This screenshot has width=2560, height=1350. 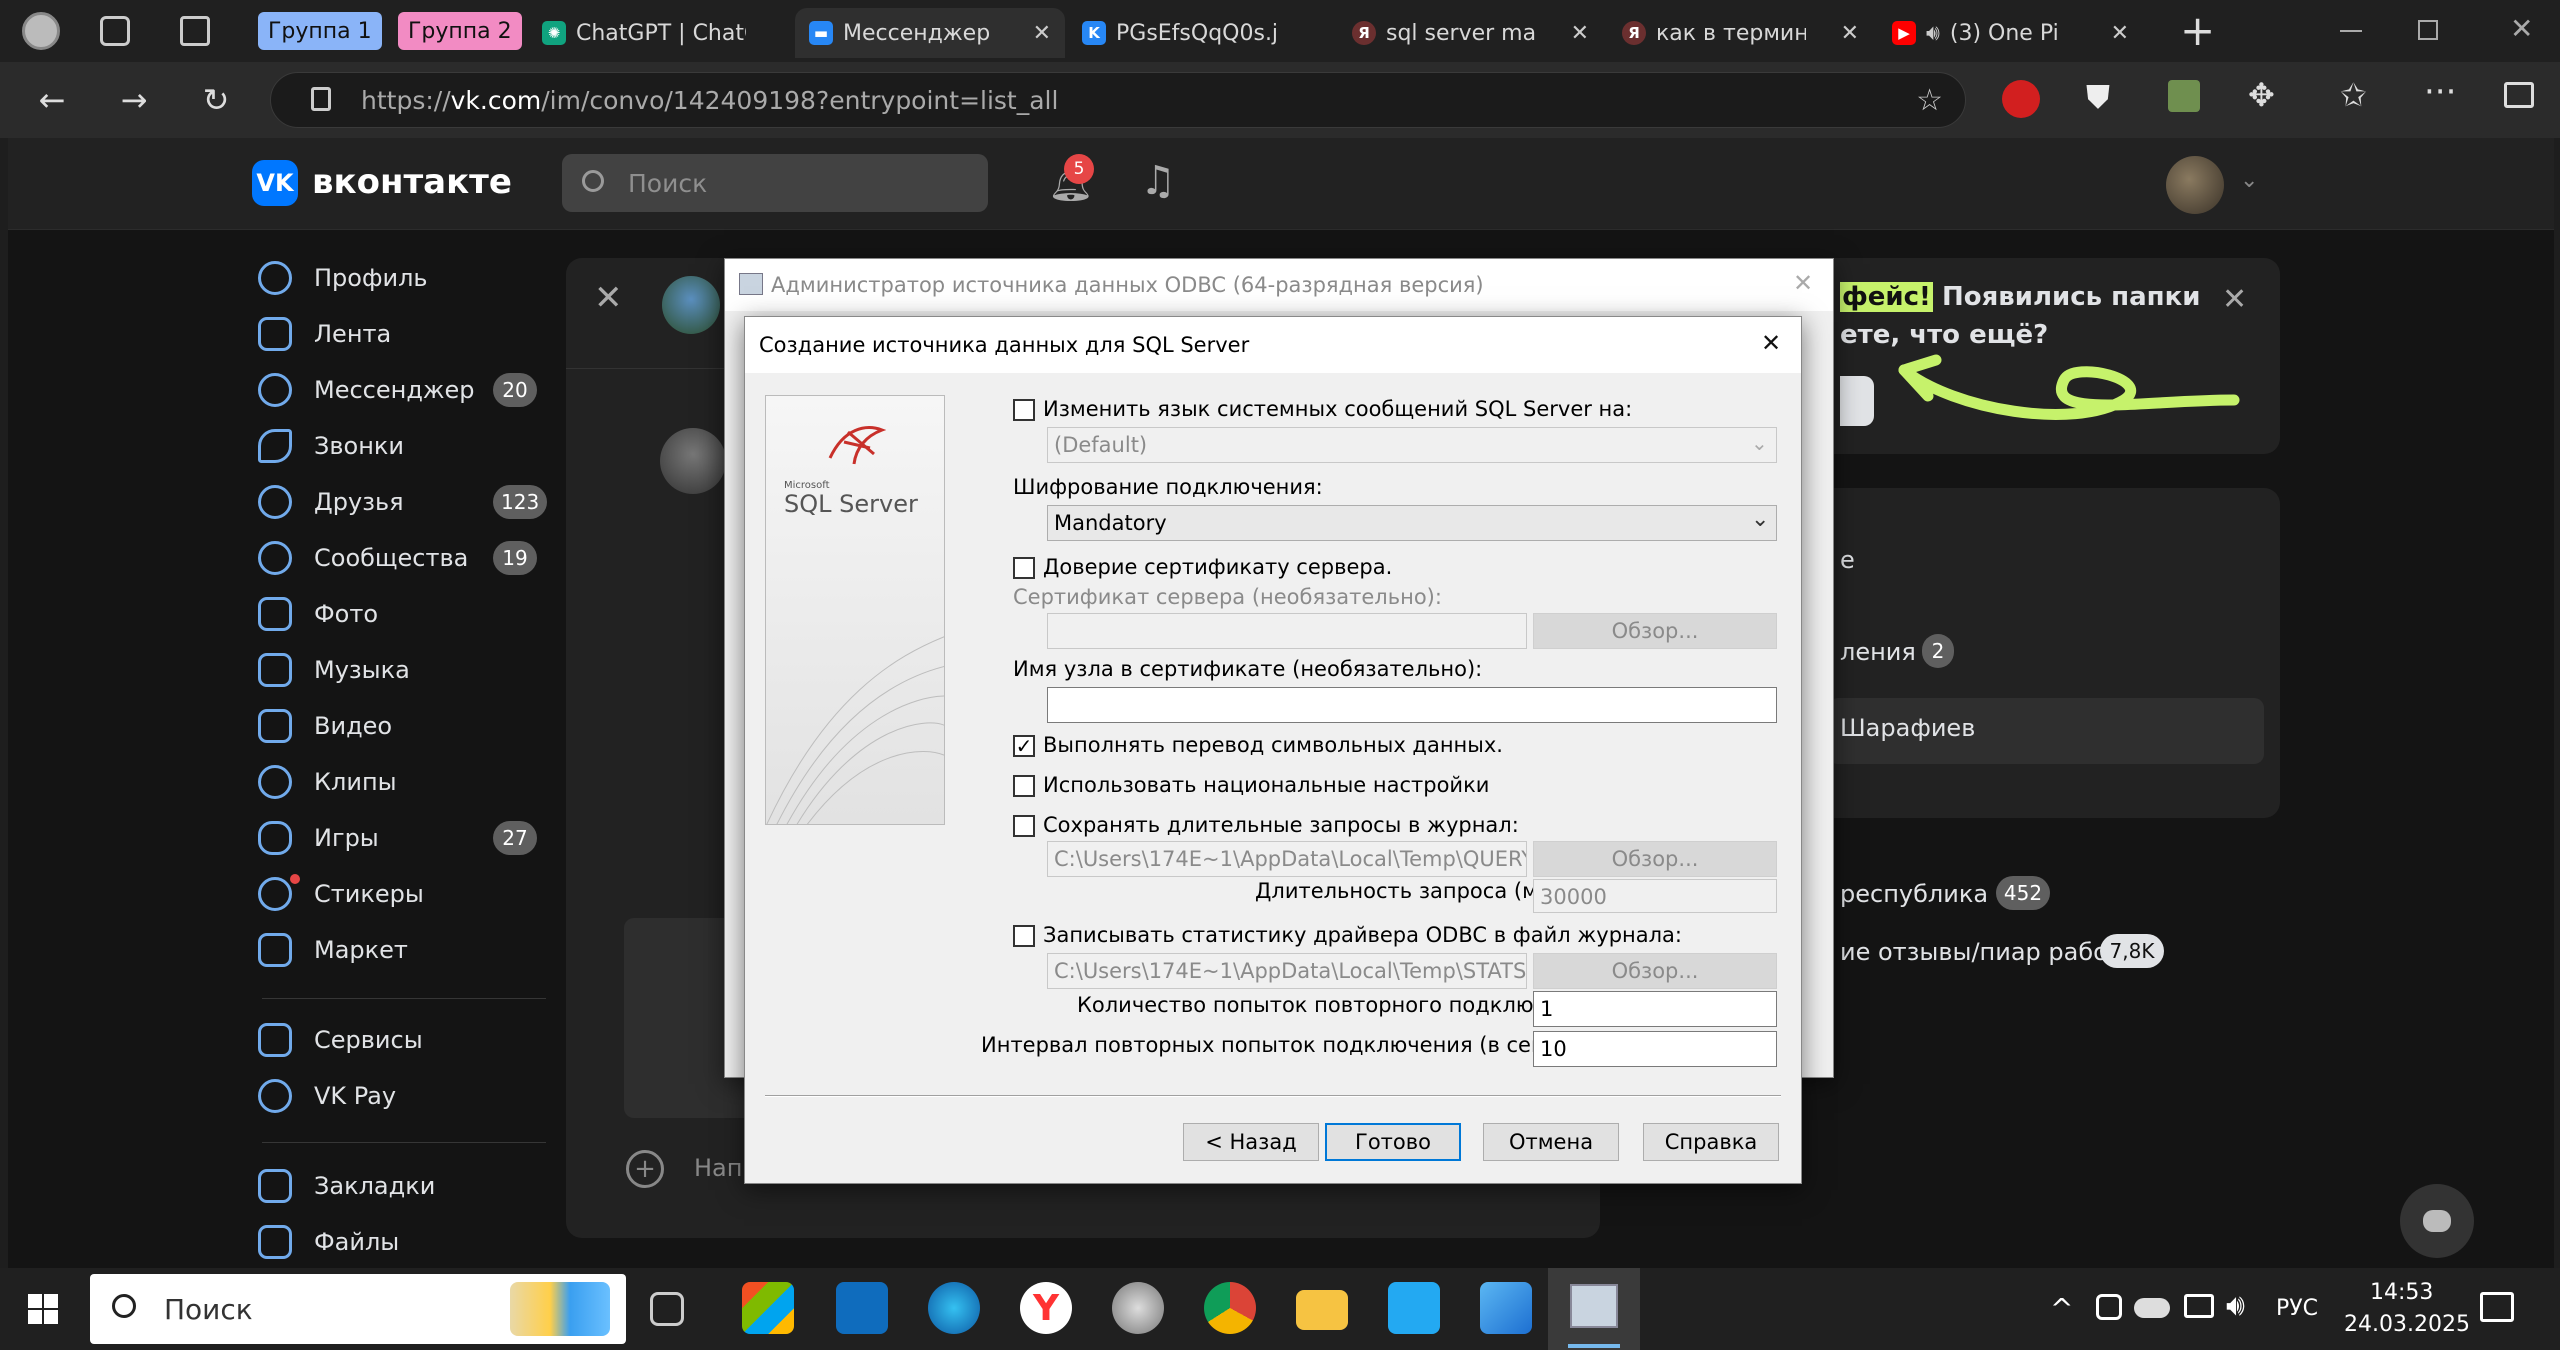 I want to click on tab-group-1: Группа 1, so click(x=320, y=31).